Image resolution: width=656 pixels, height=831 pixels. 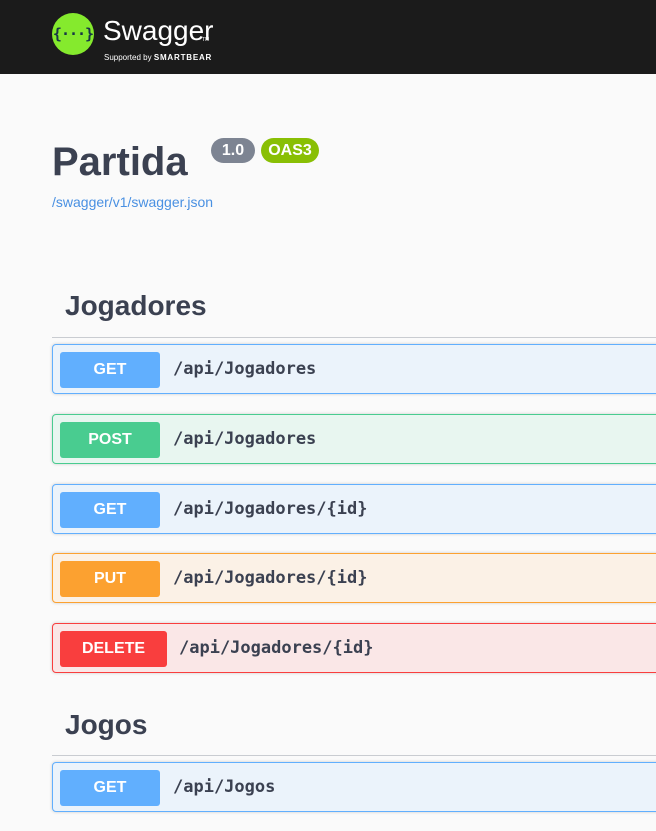 What do you see at coordinates (354, 369) in the screenshot?
I see `operation-row: GET /api/Jogadores` at bounding box center [354, 369].